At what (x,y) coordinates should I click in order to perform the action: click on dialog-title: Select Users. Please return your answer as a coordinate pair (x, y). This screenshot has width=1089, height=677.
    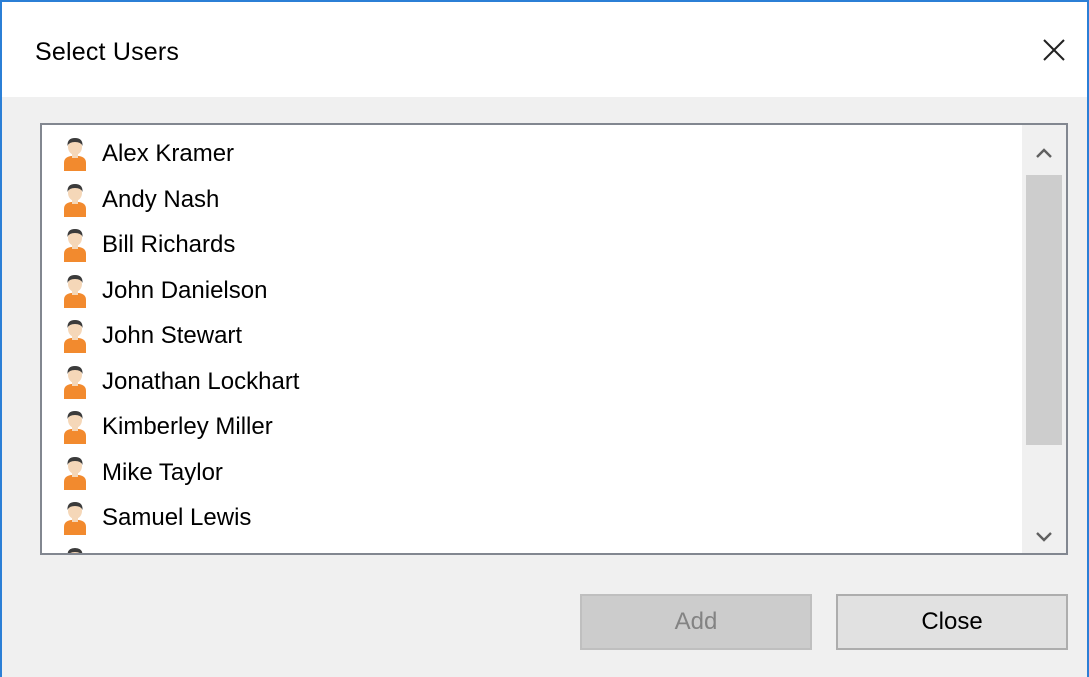
    Looking at the image, I should click on (107, 52).